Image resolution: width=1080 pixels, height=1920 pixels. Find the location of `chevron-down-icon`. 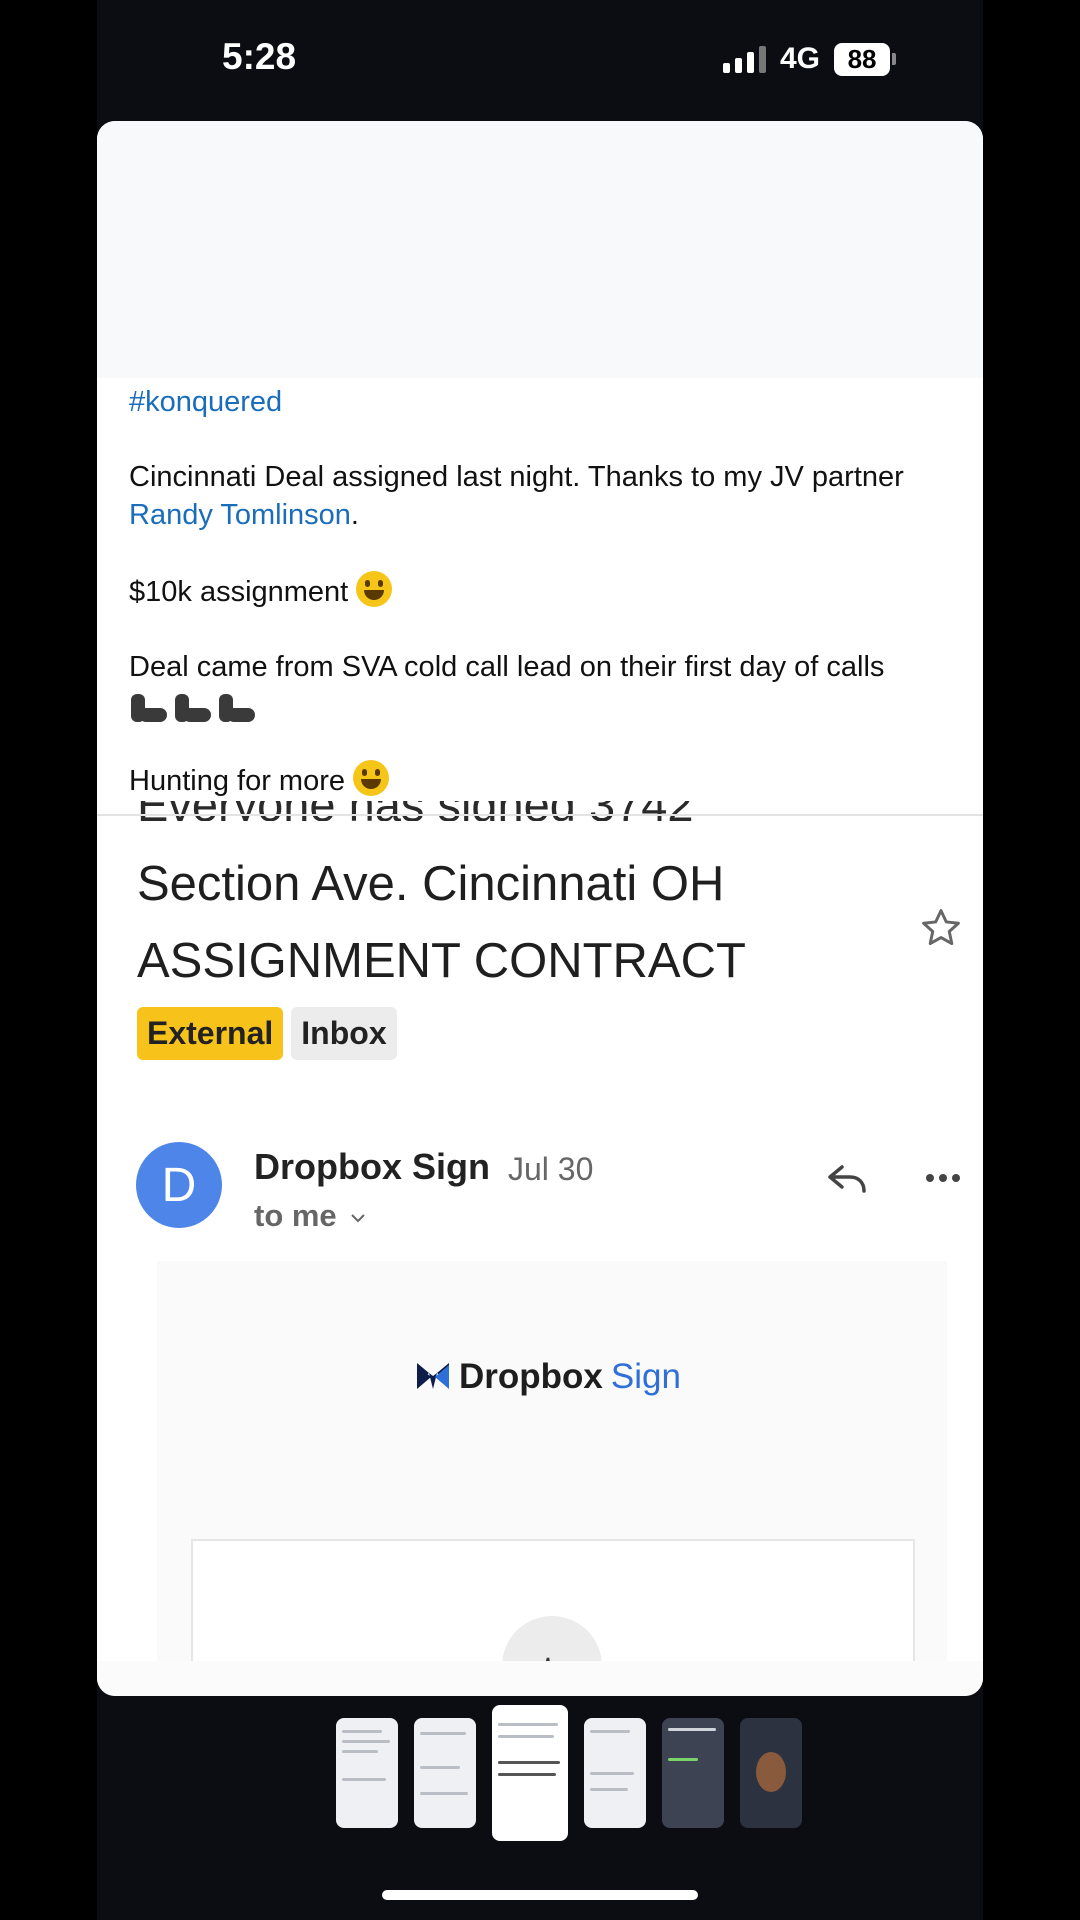

chevron-down-icon is located at coordinates (358, 1218).